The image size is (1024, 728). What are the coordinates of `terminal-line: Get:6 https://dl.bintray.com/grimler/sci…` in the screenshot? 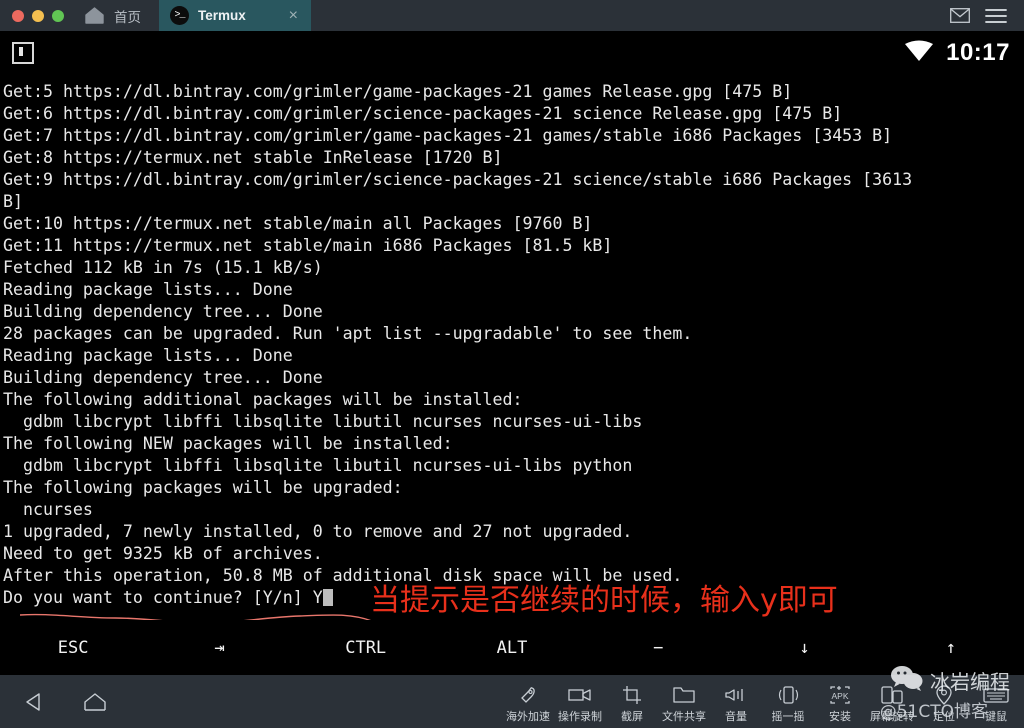 It's located at (423, 113).